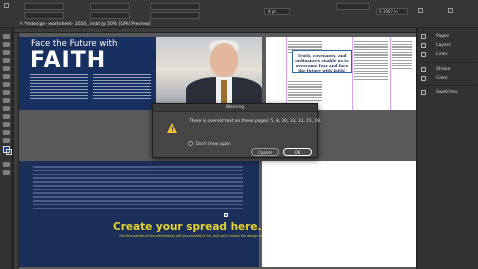 This screenshot has height=269, width=478. Describe the element at coordinates (423, 45) in the screenshot. I see `layers-icon` at that location.